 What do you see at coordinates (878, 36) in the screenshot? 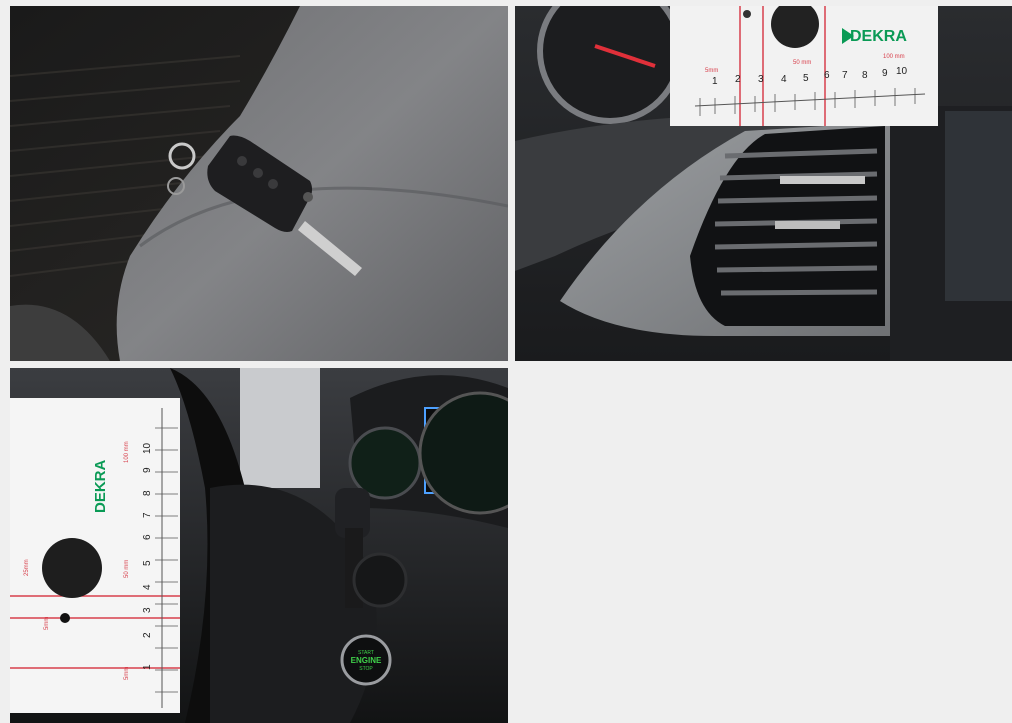
I see `dekra-logo-text: DEKRA` at bounding box center [878, 36].